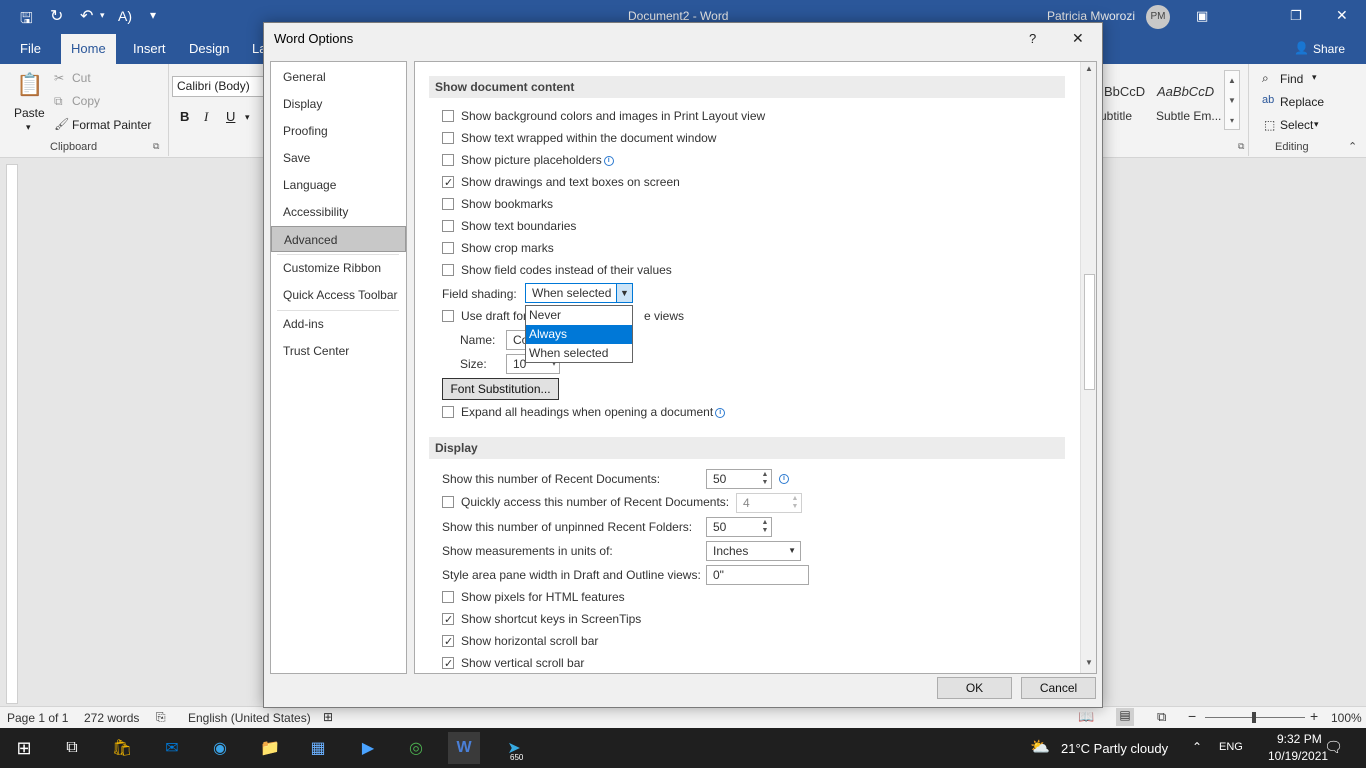 Image resolution: width=1366 pixels, height=768 pixels. Describe the element at coordinates (206, 117) in the screenshot. I see `italic-icon: I` at that location.